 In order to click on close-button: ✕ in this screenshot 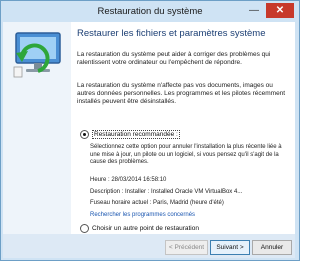, I will do `click(280, 10)`.